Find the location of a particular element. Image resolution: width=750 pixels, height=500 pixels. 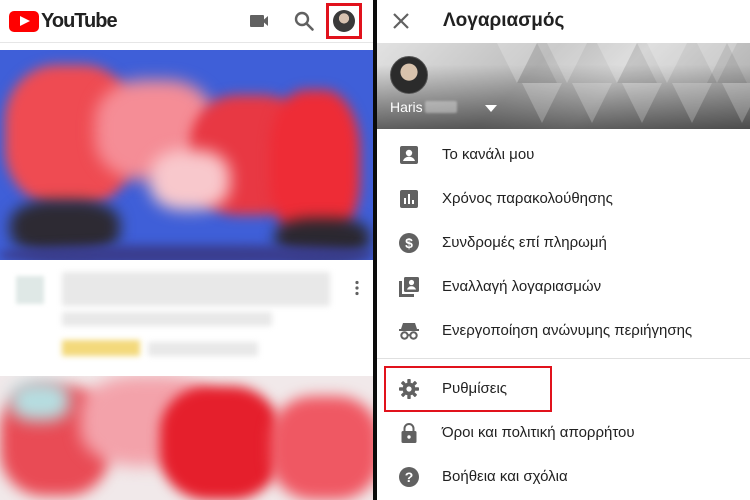

incognito-icon is located at coordinates (409, 331).